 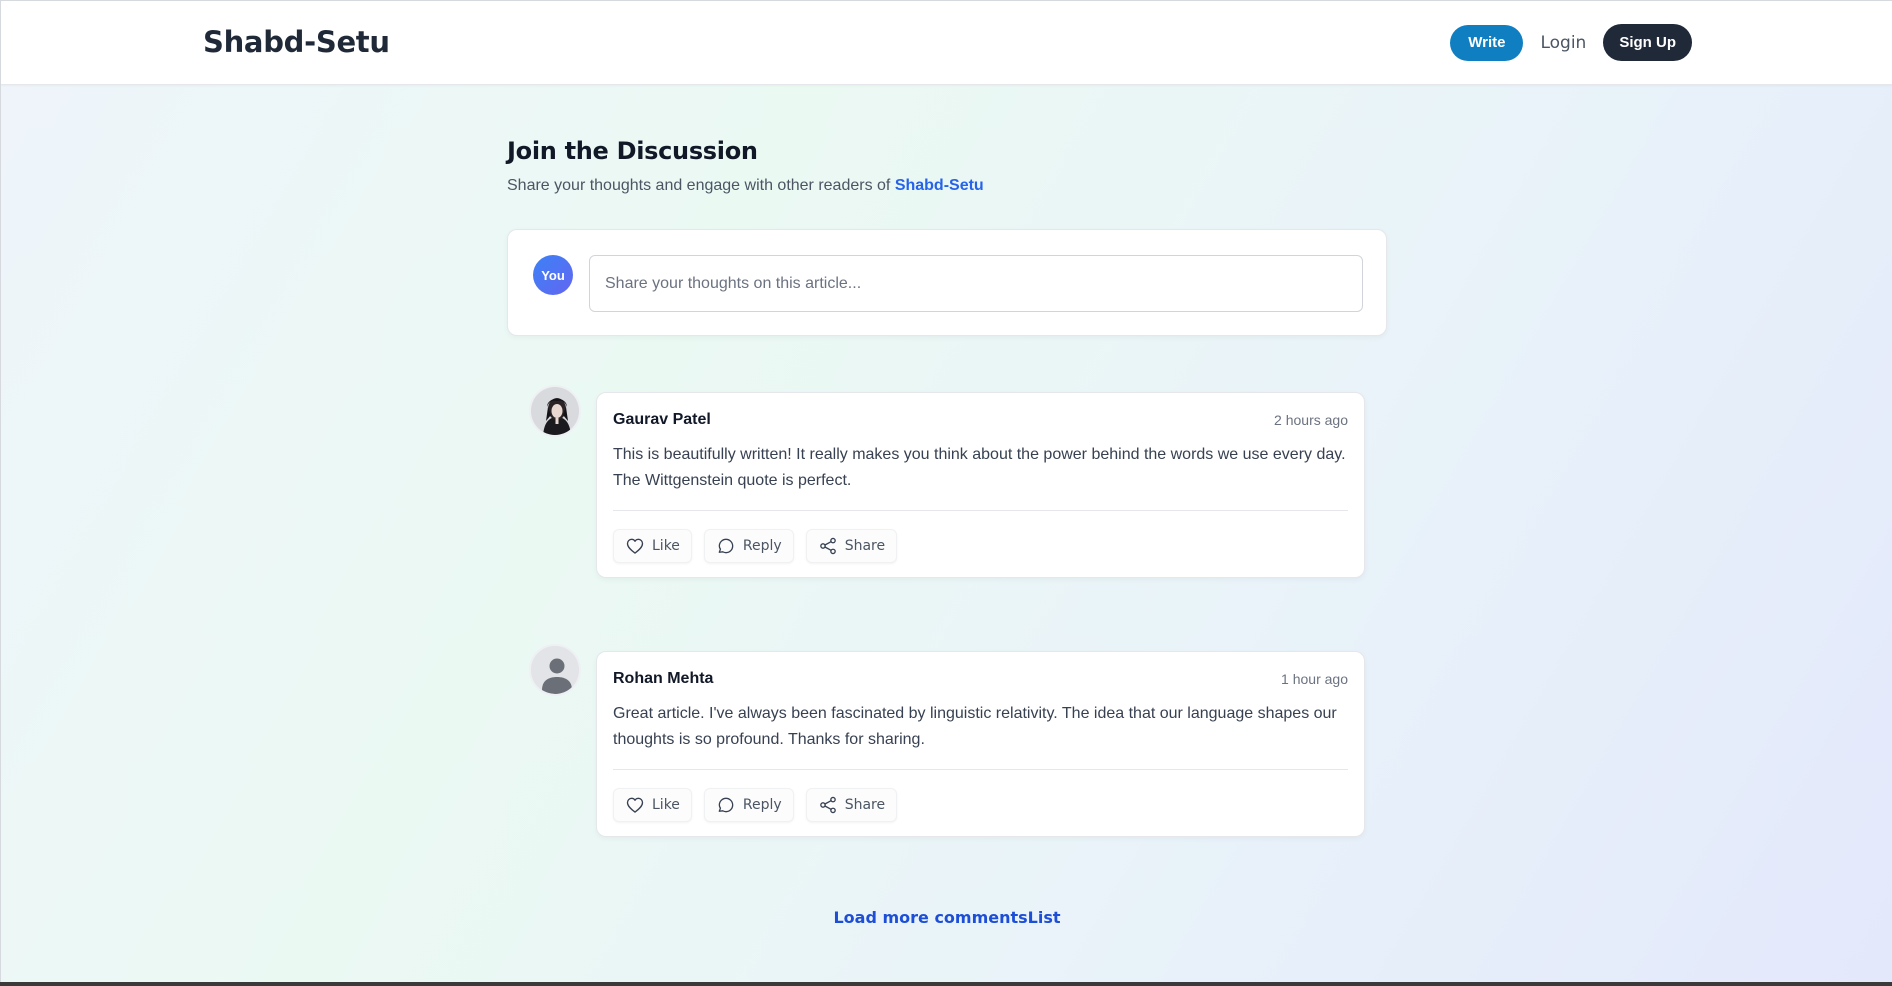 I want to click on login-link: Login, so click(x=1563, y=43).